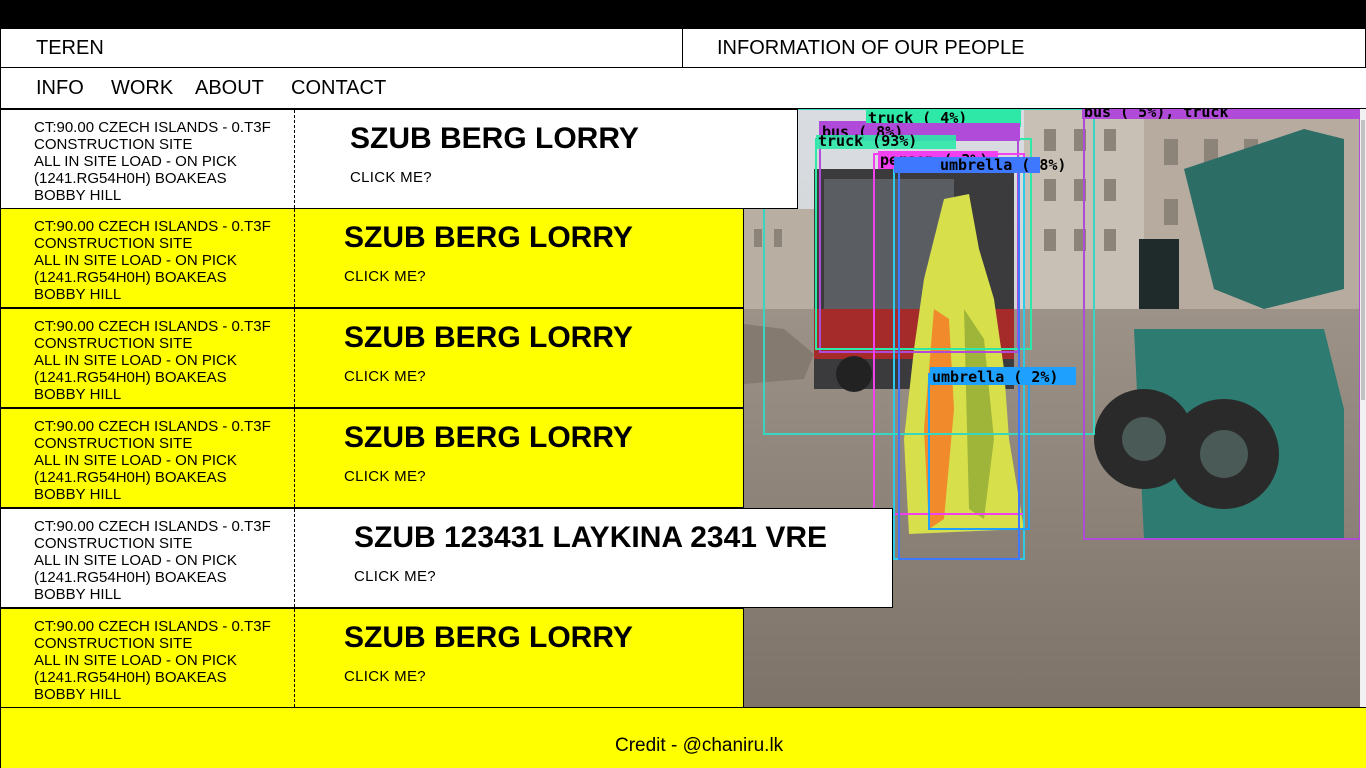 This screenshot has width=1366, height=768. I want to click on listing-title: SZUB 123431 LAYKINA 2341 VRE, so click(590, 537).